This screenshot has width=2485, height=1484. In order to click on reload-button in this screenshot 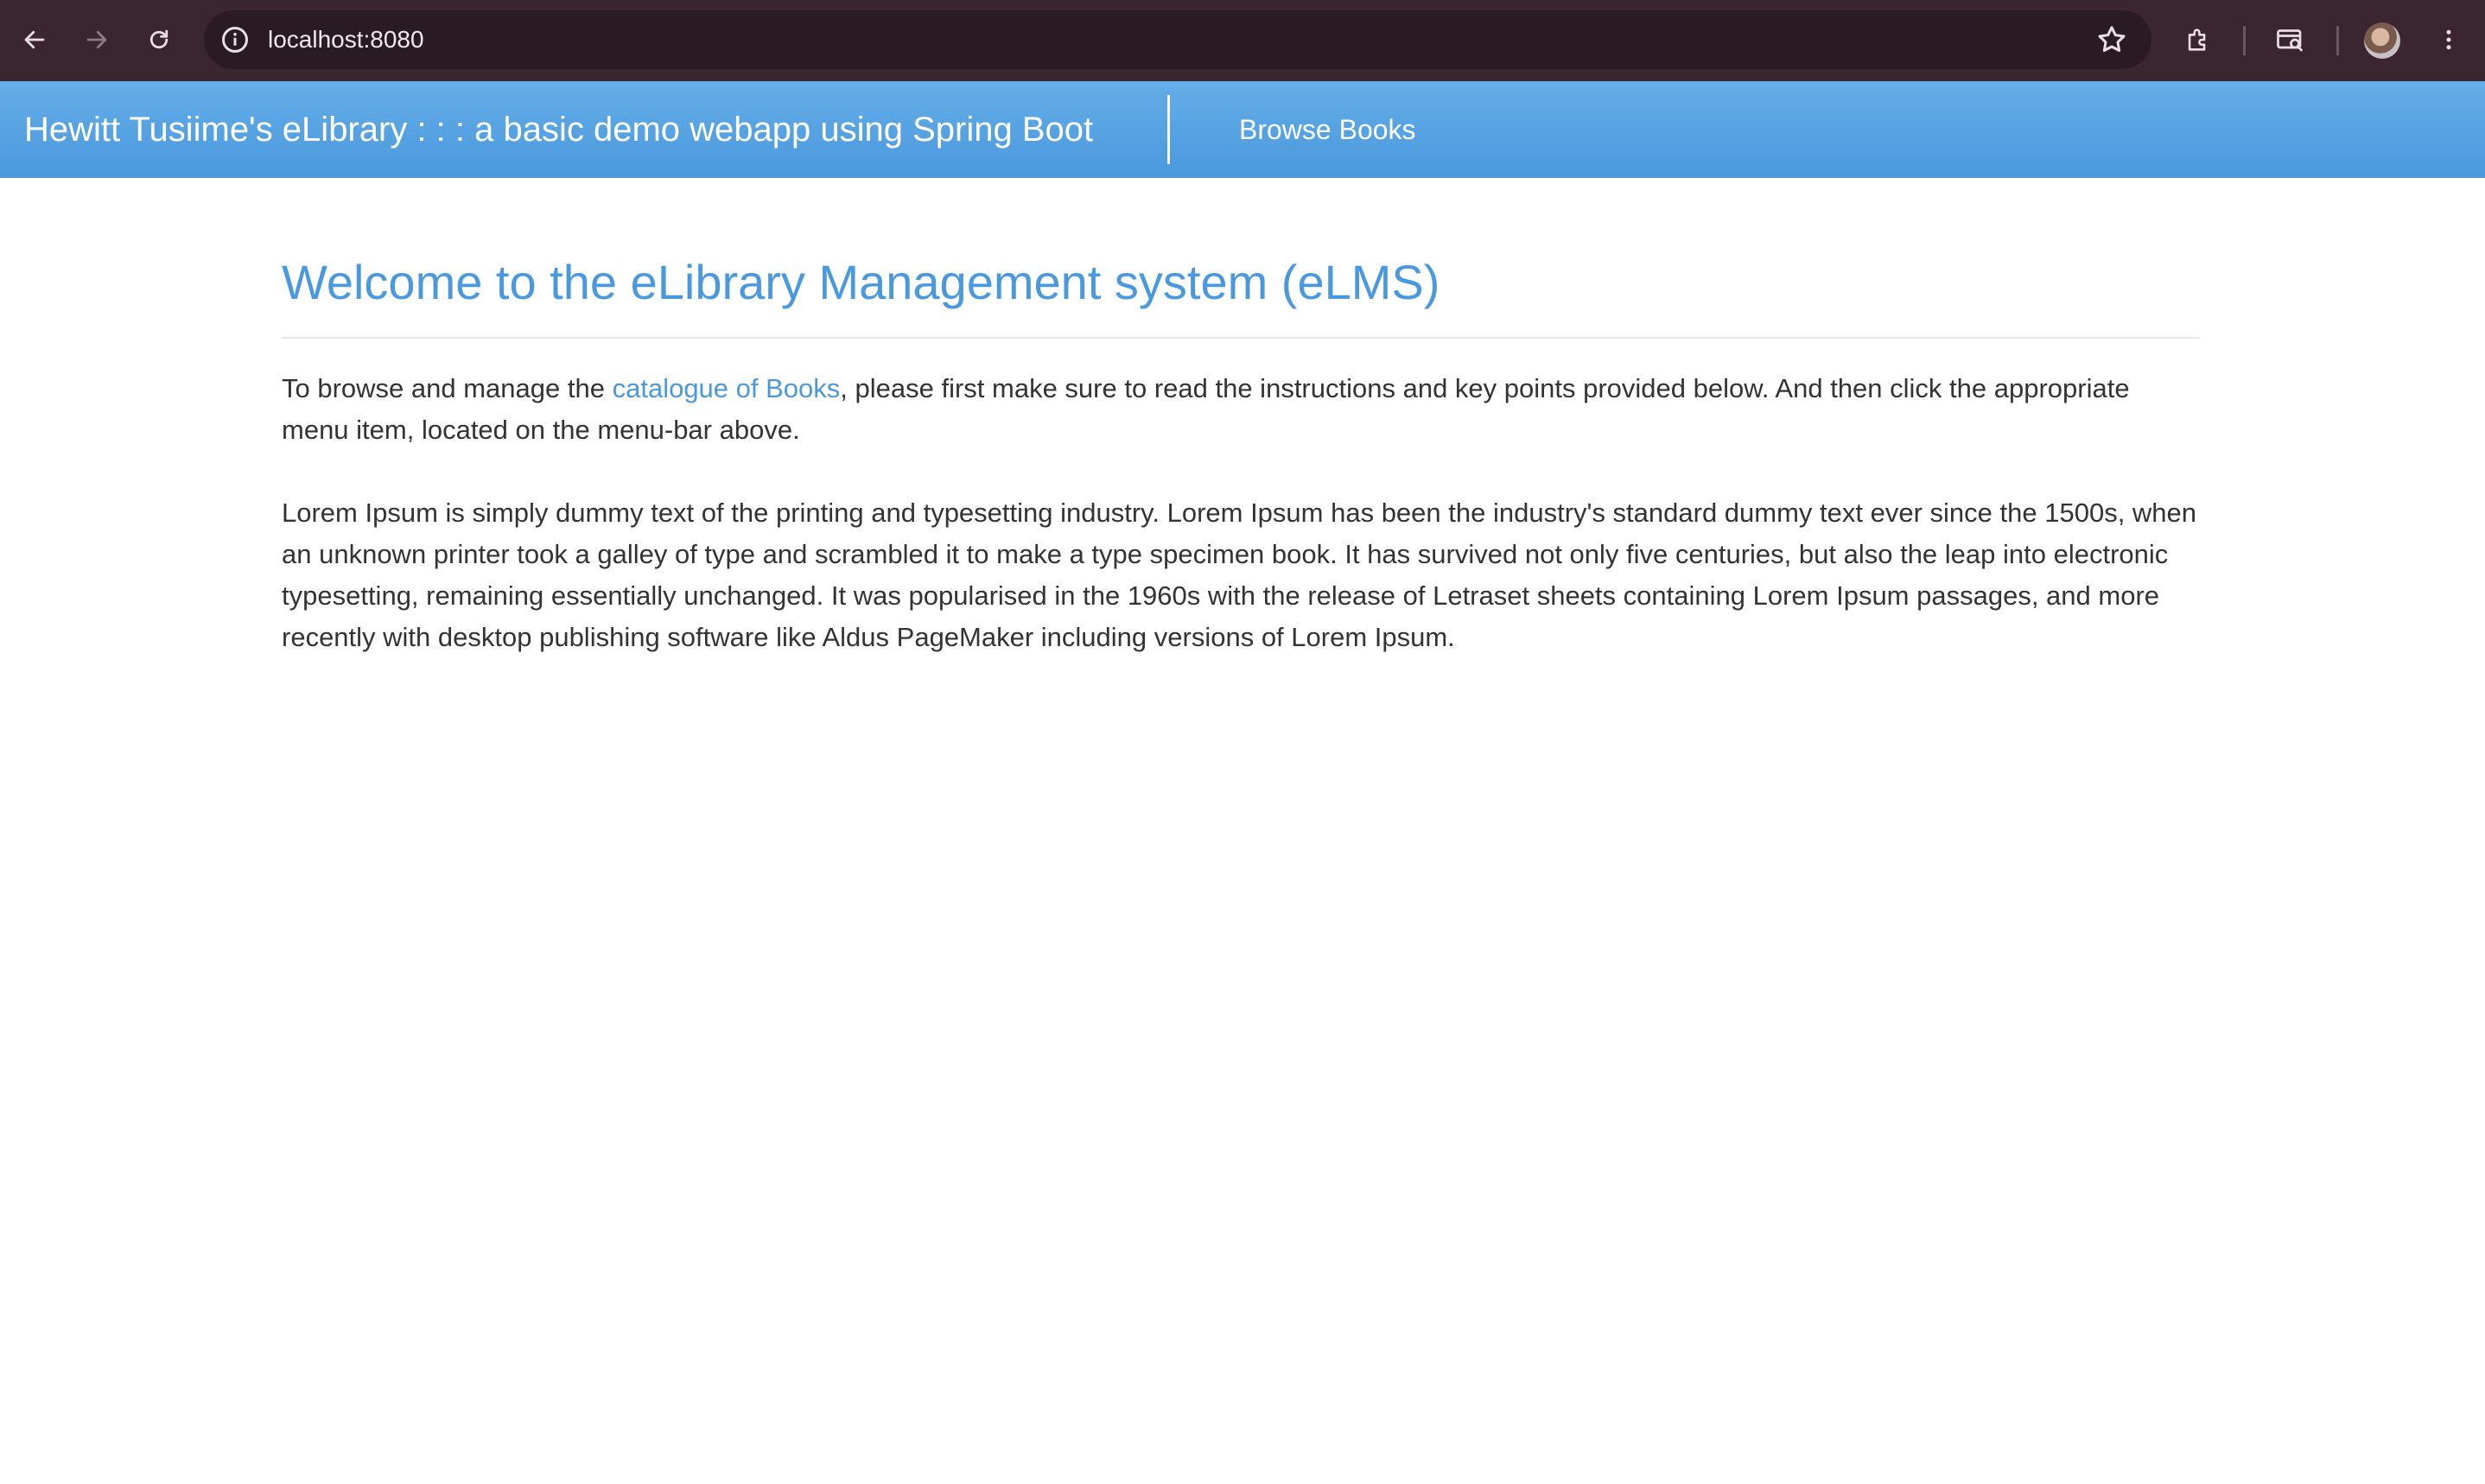, I will do `click(159, 39)`.